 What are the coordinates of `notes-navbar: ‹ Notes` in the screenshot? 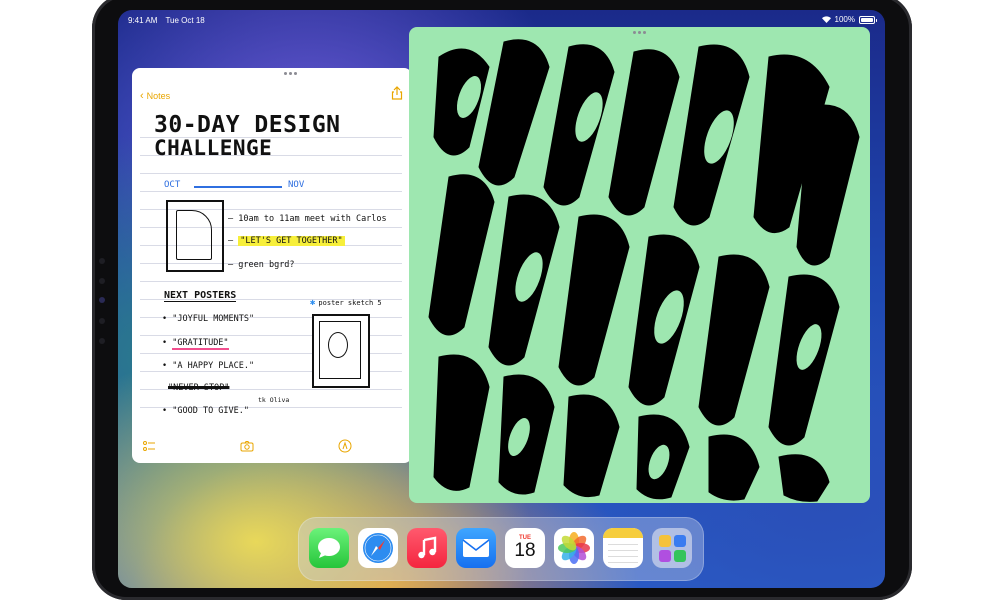 It's located at (272, 86).